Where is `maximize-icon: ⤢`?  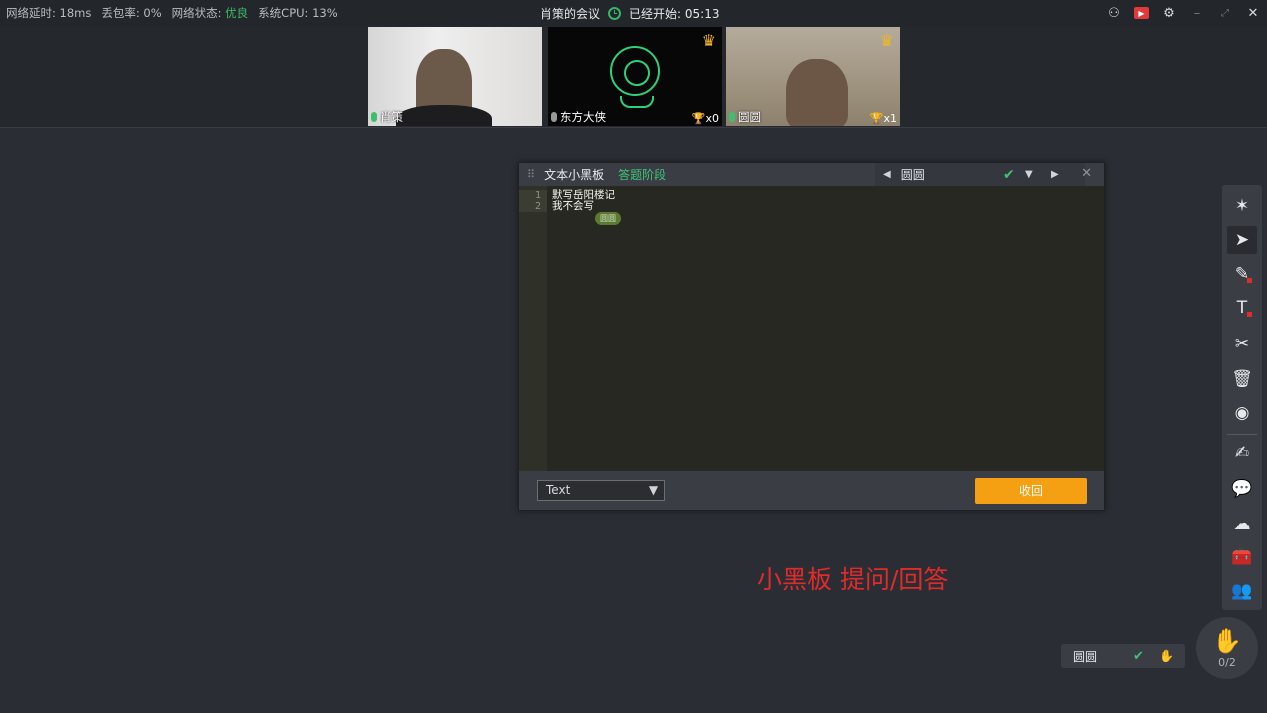
maximize-icon: ⤢ is located at coordinates (1225, 13).